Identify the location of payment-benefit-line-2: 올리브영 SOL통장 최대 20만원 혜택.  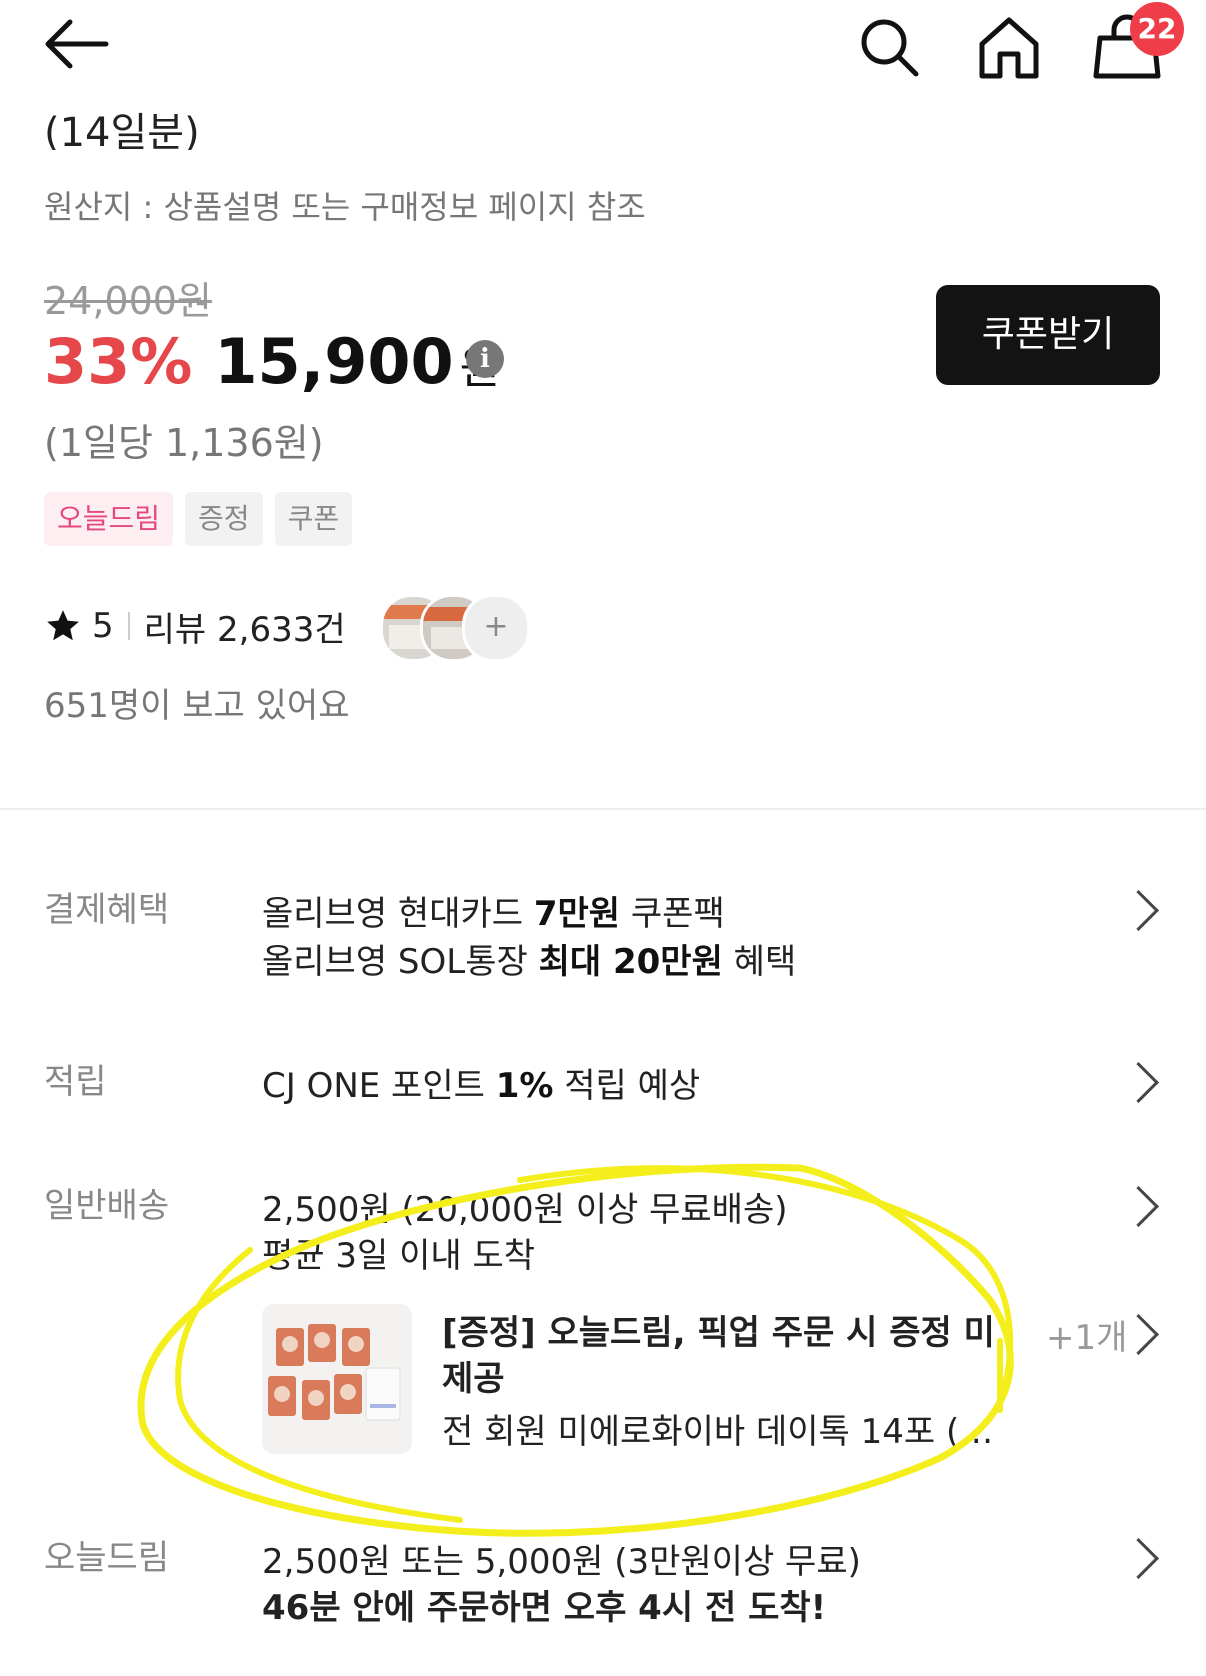
(529, 958).